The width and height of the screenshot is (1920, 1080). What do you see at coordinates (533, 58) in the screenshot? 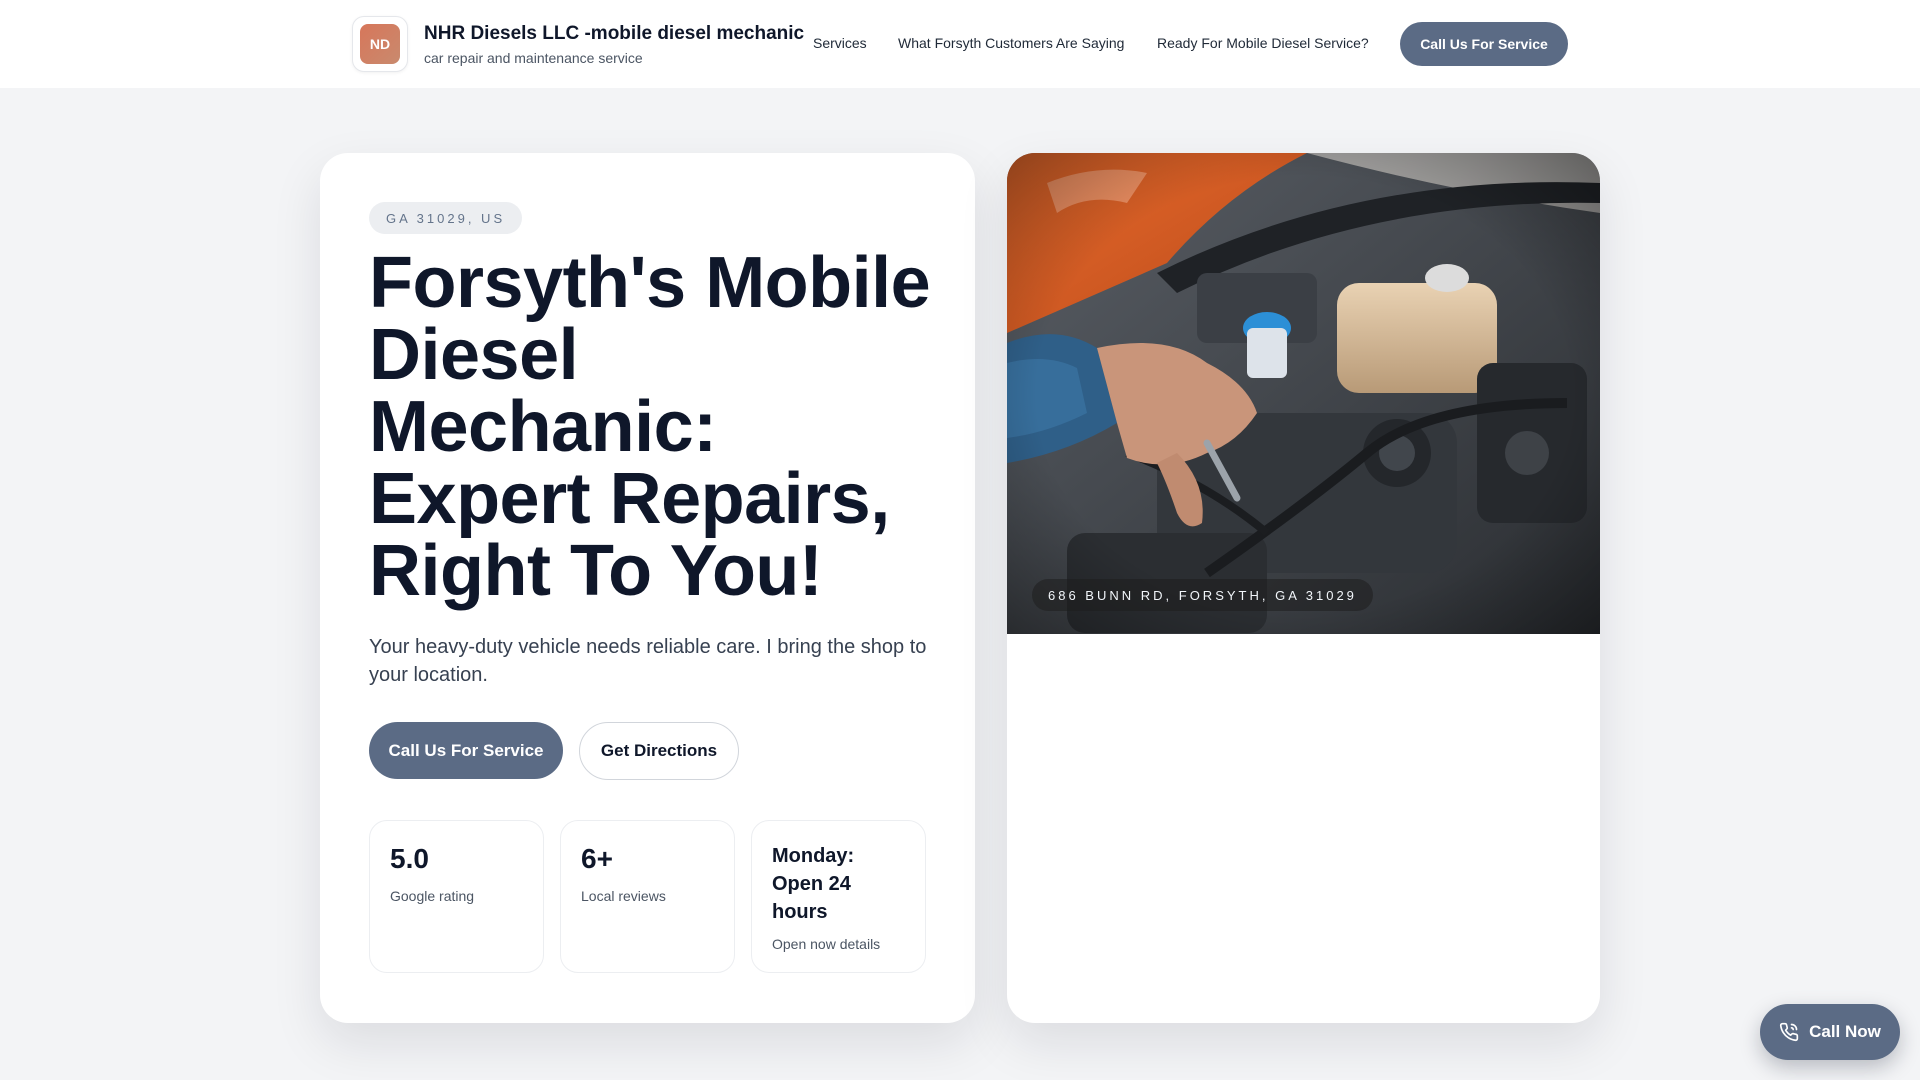
I see `brand-tagline: car repair and maintenance service` at bounding box center [533, 58].